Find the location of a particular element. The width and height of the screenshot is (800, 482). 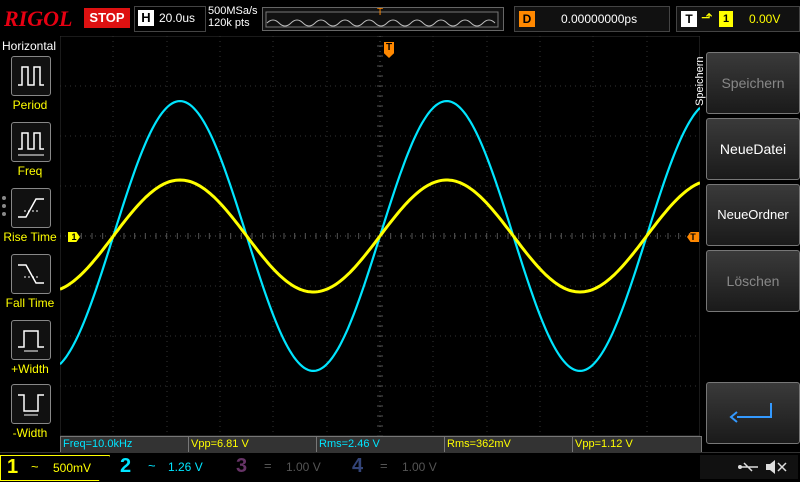

fall-time-button is located at coordinates (31, 274).